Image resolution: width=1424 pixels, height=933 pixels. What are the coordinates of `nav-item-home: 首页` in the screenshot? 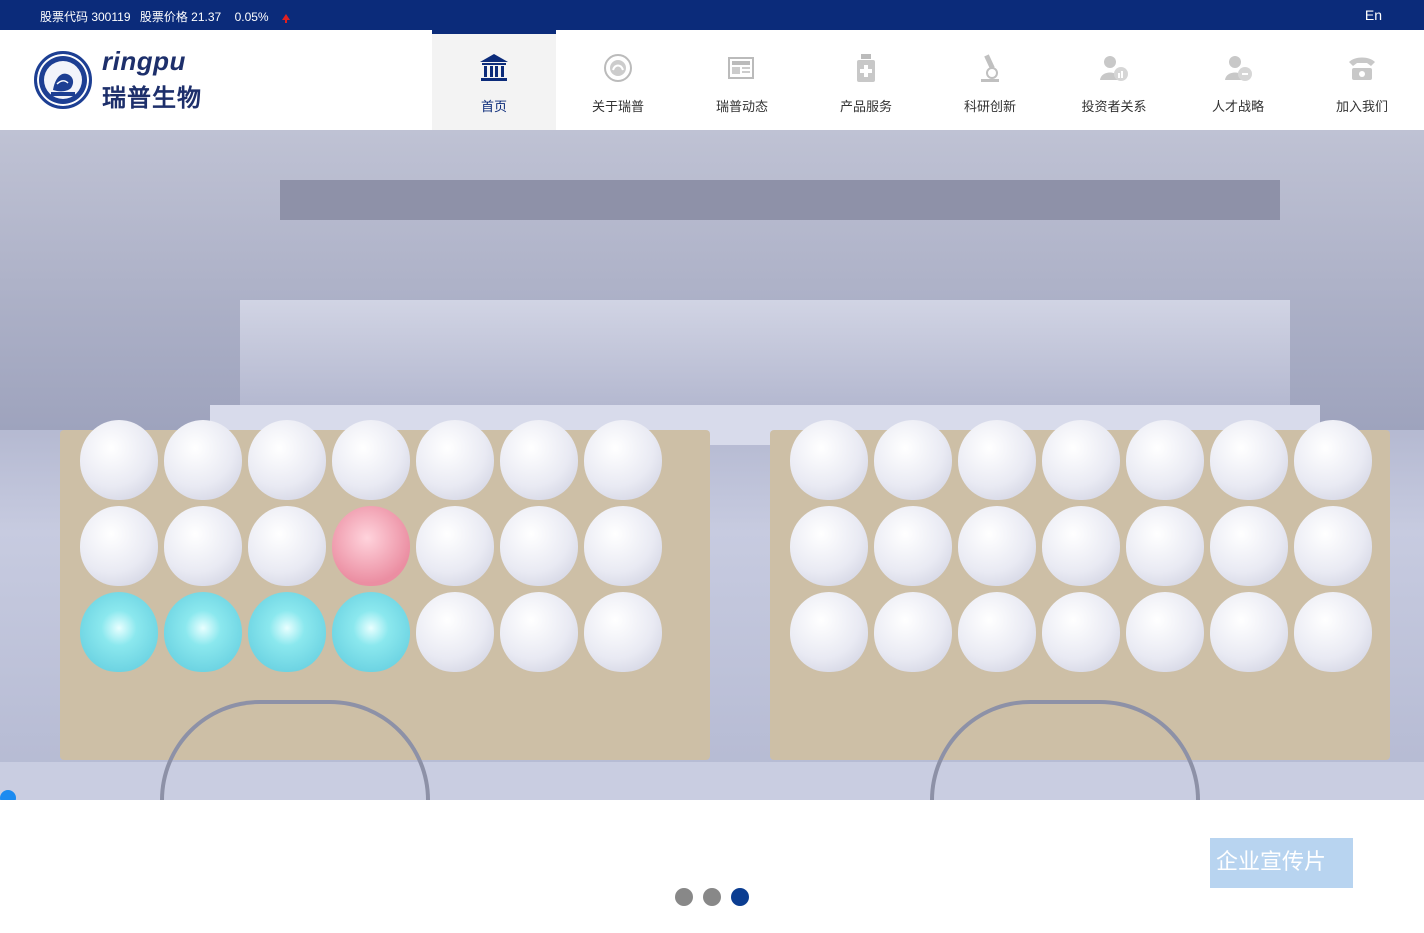 It's located at (494, 80).